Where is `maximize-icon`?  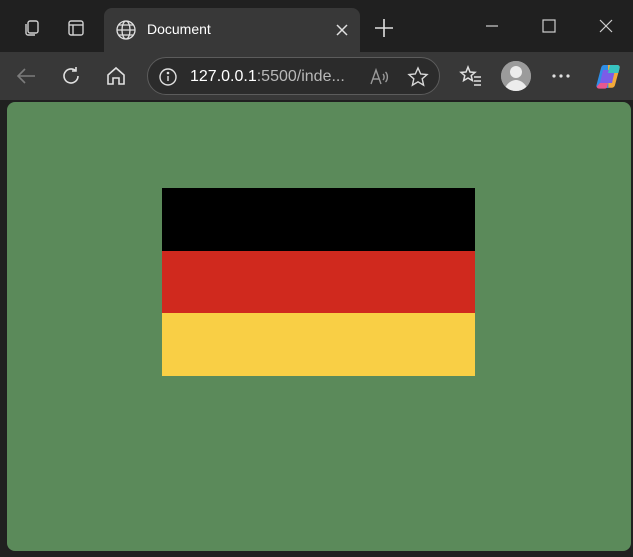 maximize-icon is located at coordinates (549, 26).